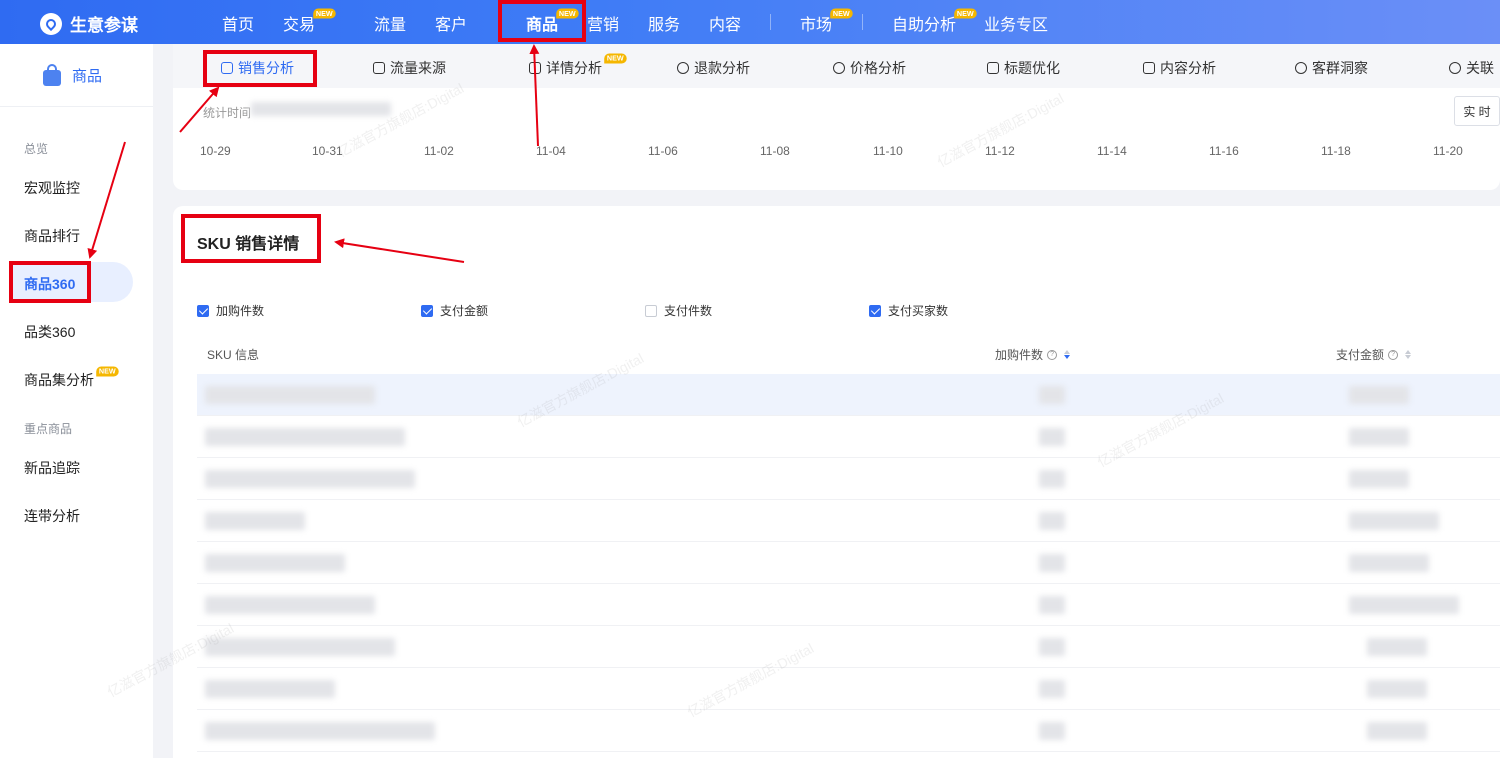 The width and height of the screenshot is (1500, 758). I want to click on sidebar-divider, so click(76, 106).